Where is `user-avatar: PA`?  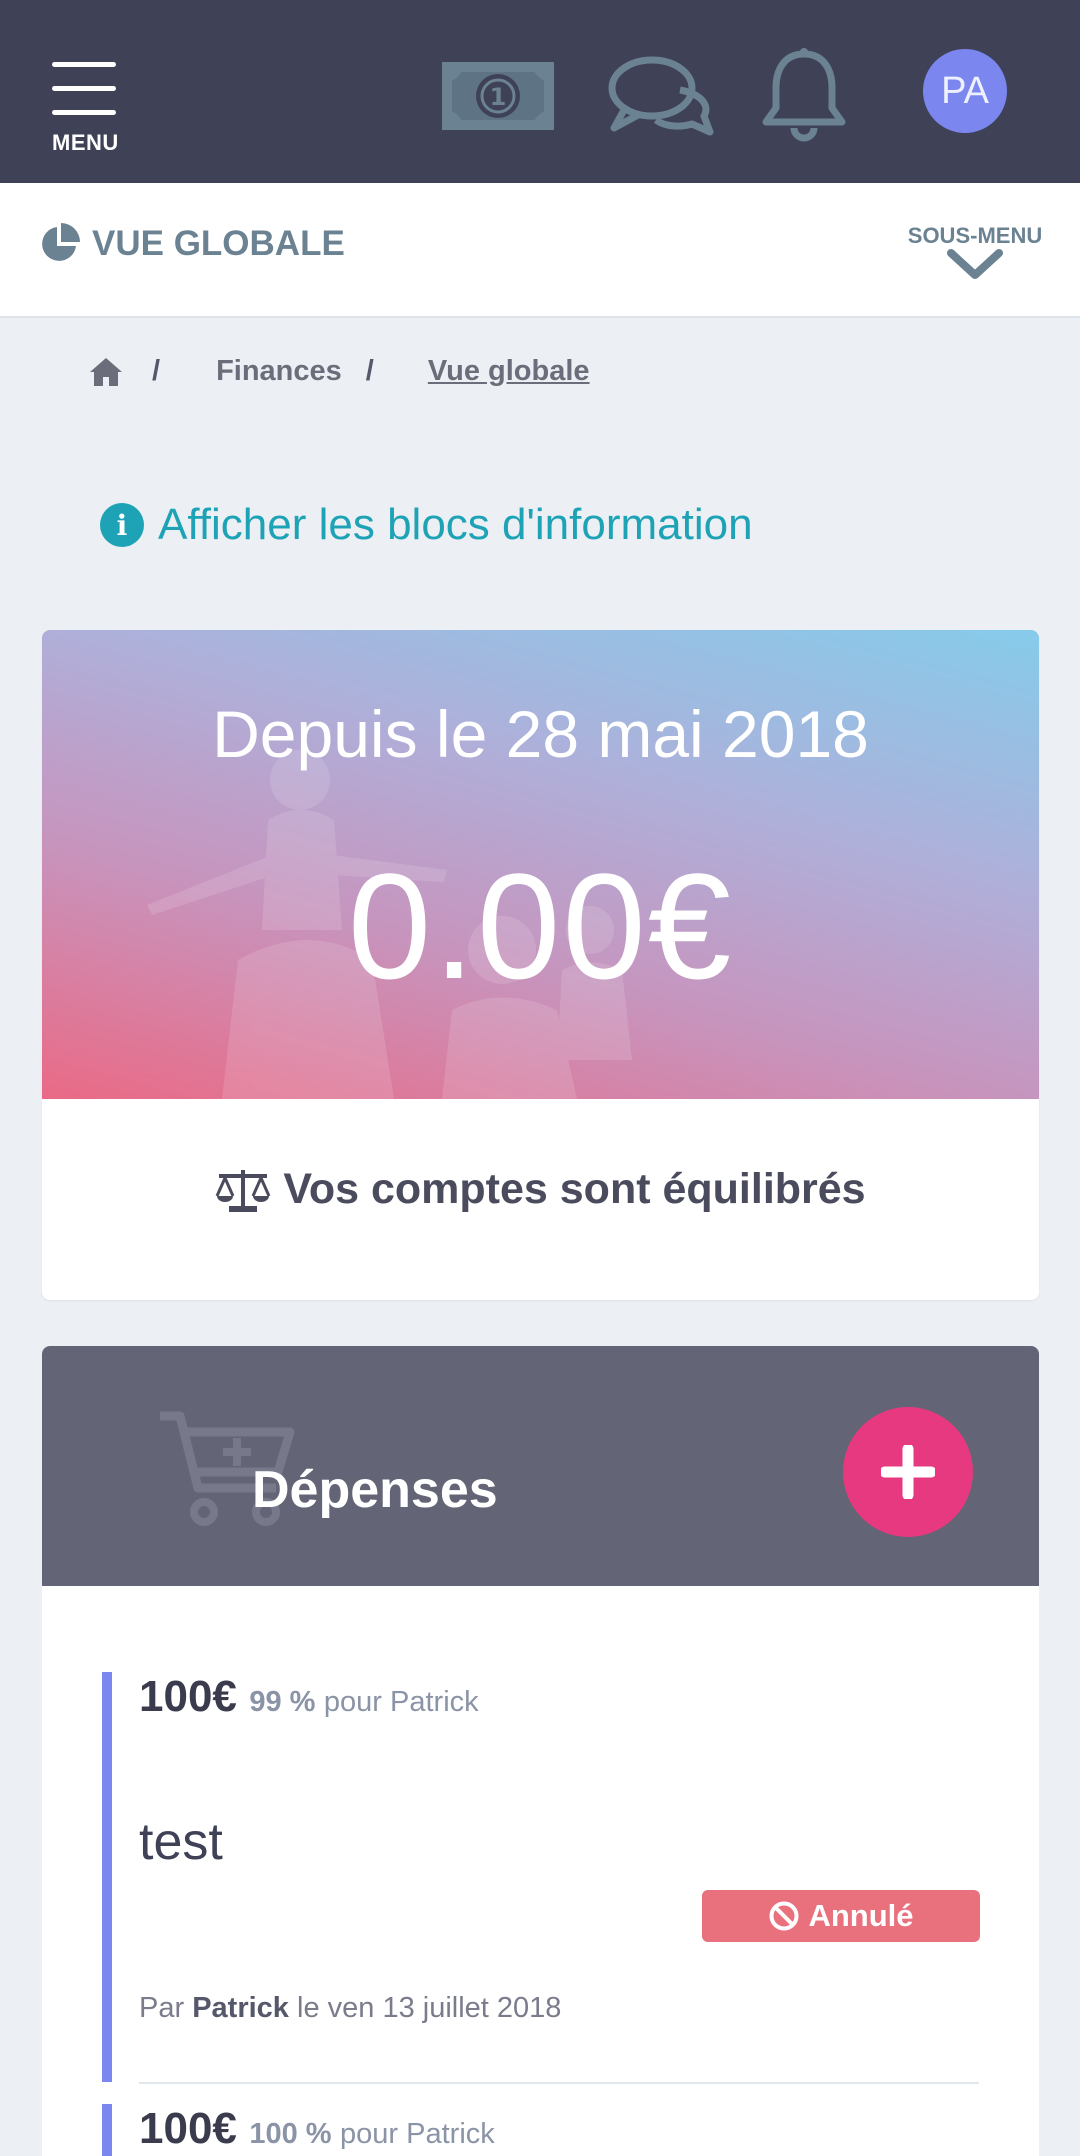 user-avatar: PA is located at coordinates (965, 91).